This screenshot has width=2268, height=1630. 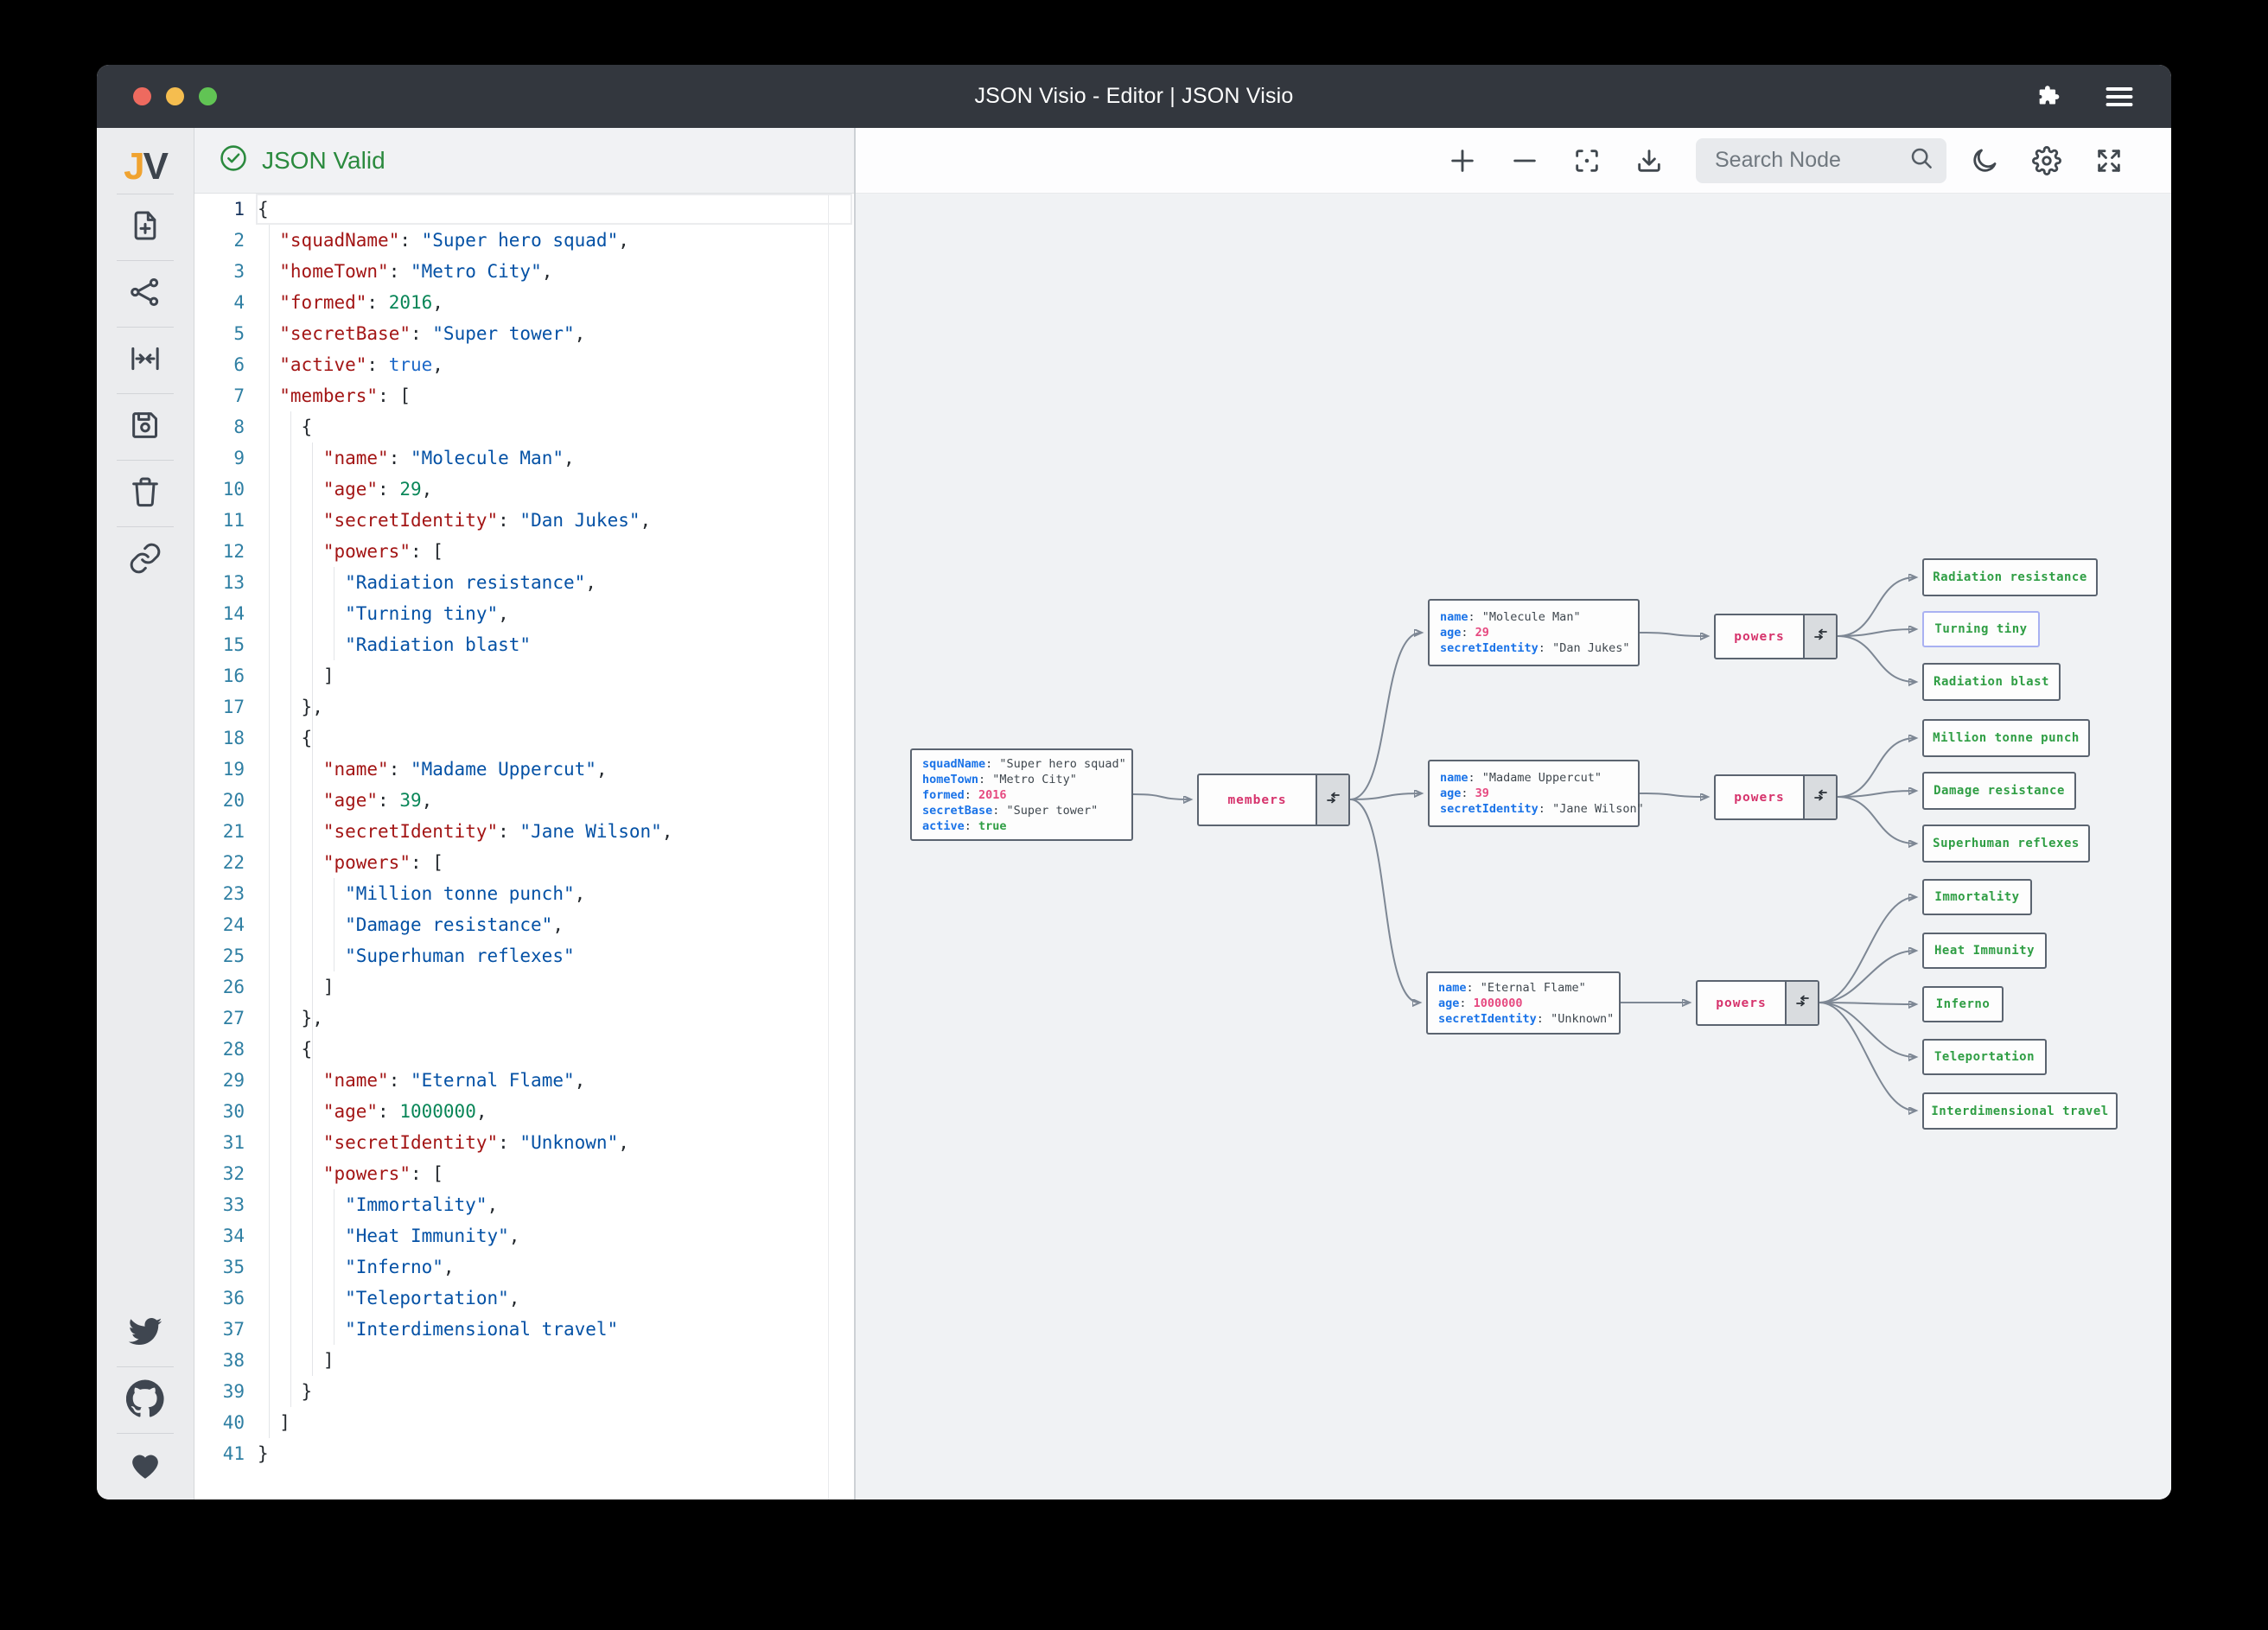 What do you see at coordinates (1776, 636) in the screenshot?
I see `graph-node-powers-1: powers` at bounding box center [1776, 636].